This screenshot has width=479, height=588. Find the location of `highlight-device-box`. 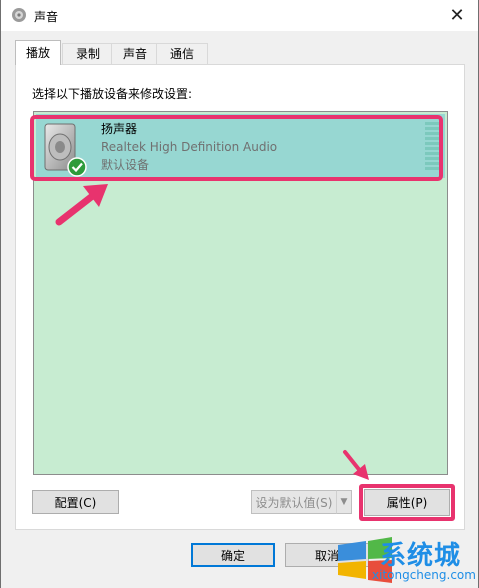

highlight-device-box is located at coordinates (236, 148).